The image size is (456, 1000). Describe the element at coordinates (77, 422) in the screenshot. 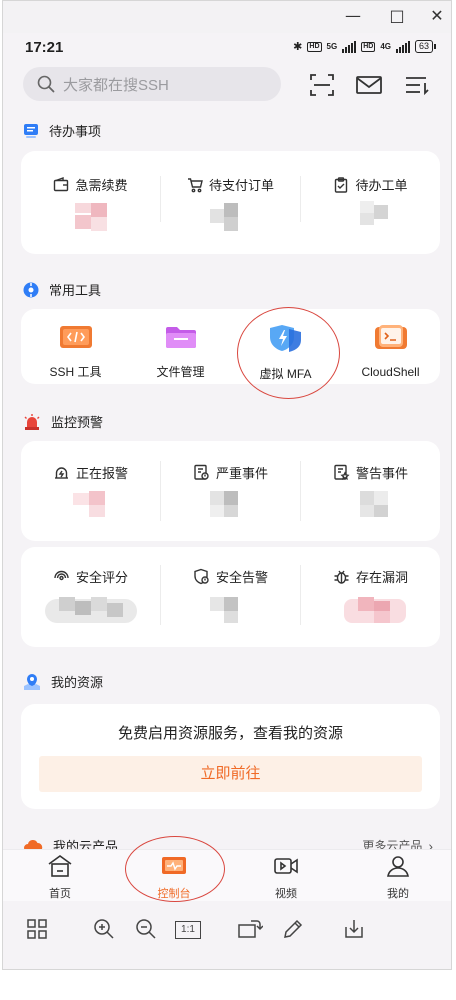

I see `monitor-section-title: 监控预警` at that location.